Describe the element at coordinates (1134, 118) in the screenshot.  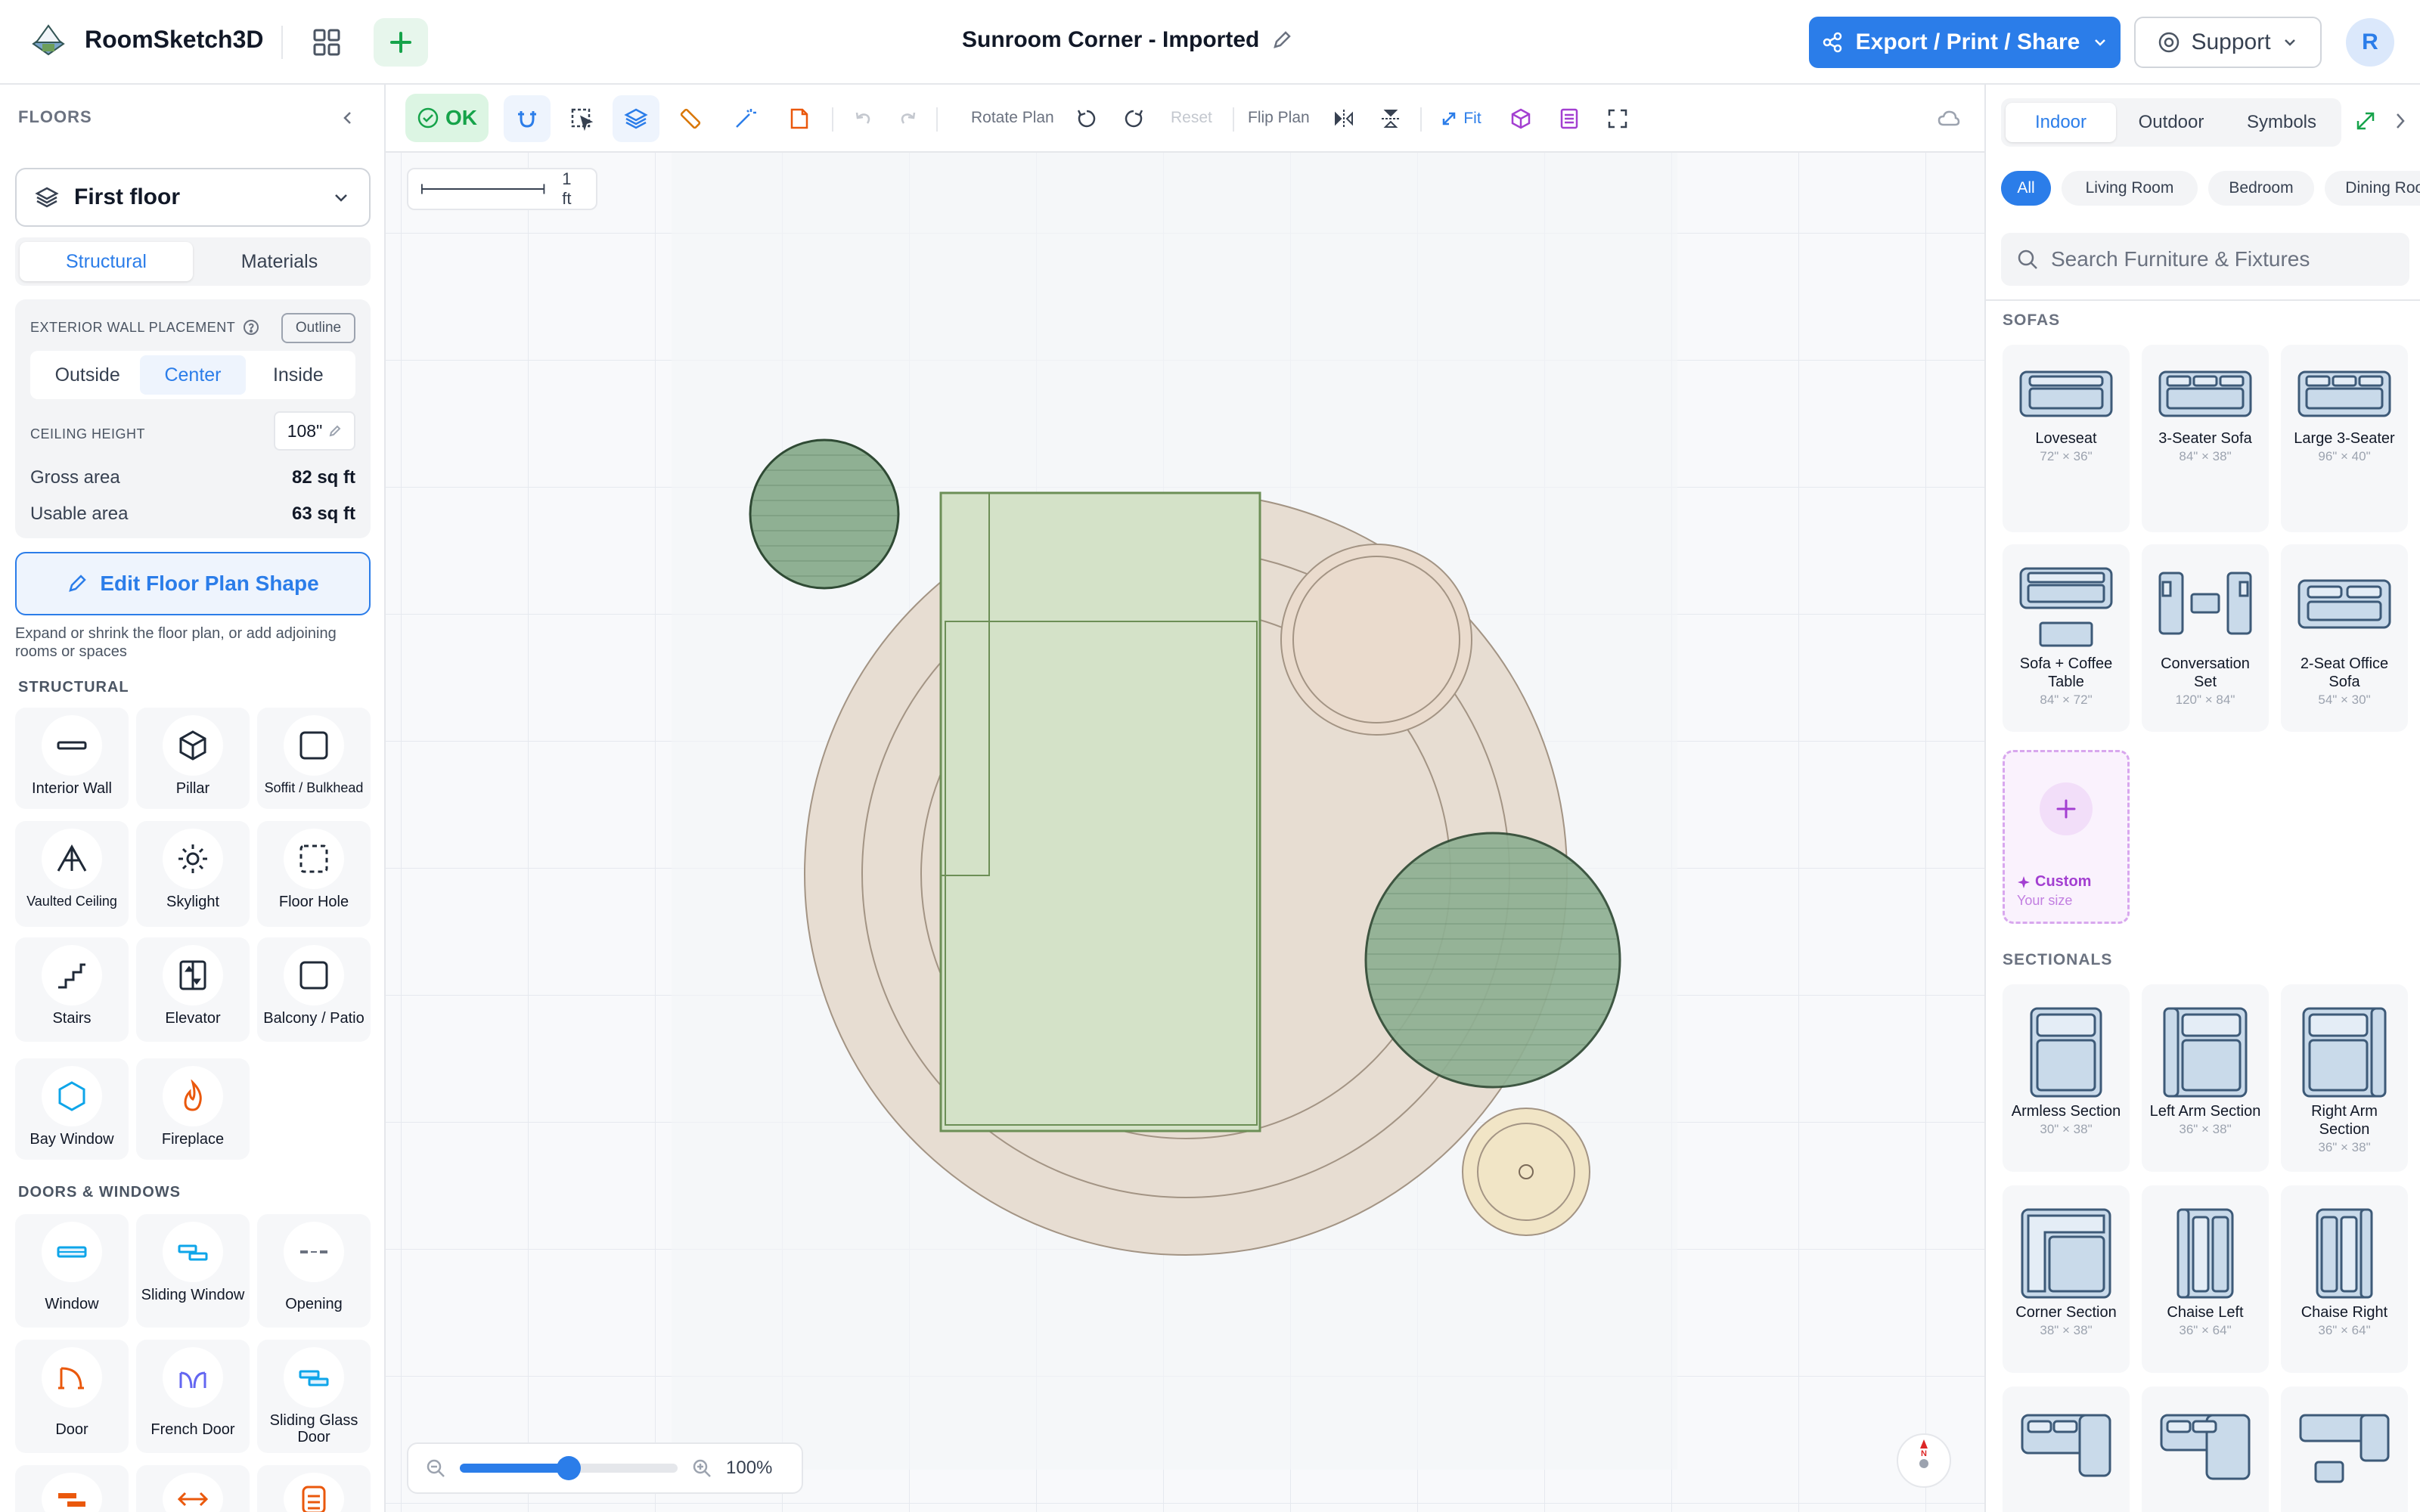
I see `rotate-right-button` at that location.